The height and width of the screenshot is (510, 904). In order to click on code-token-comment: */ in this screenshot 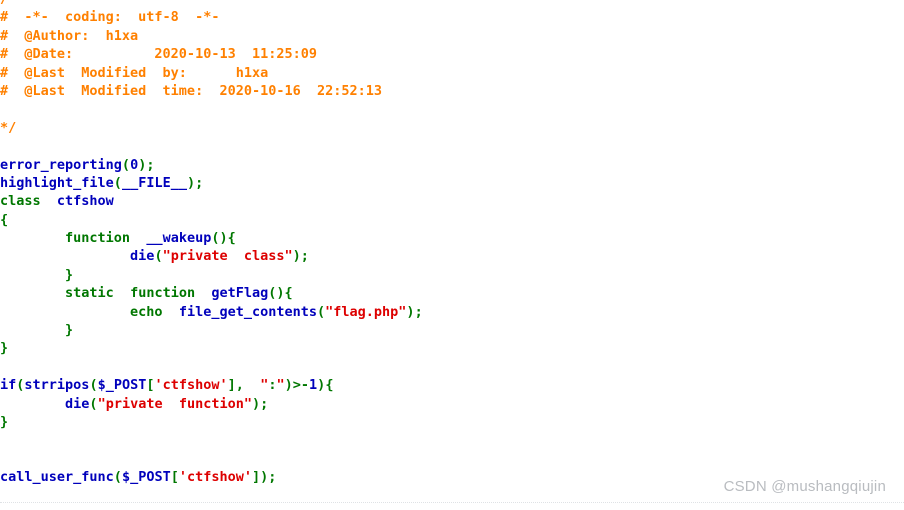, I will do `click(8, 127)`.